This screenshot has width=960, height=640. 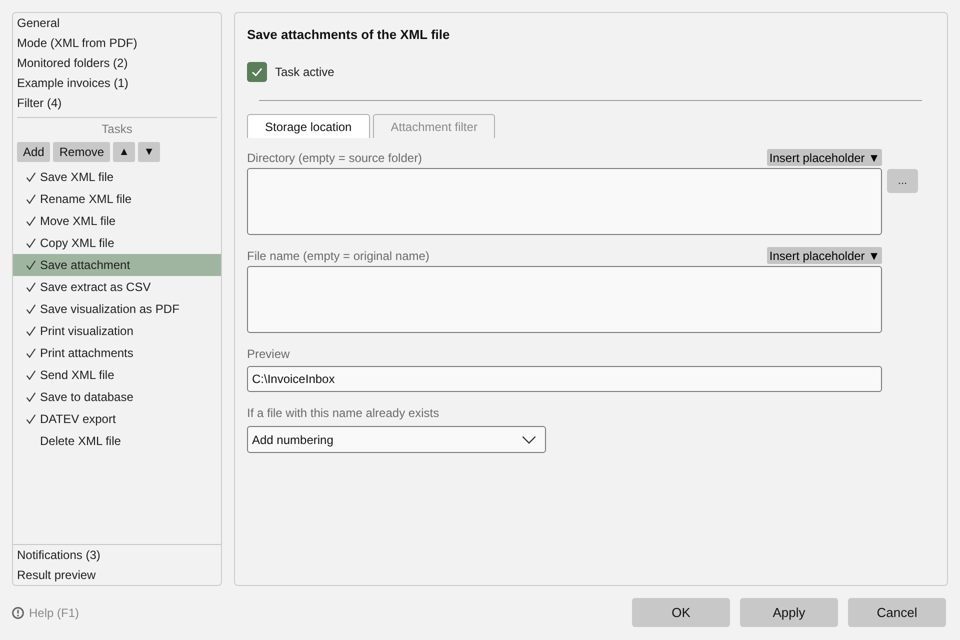 I want to click on field-label: If a file with this name already exists, so click(x=343, y=413).